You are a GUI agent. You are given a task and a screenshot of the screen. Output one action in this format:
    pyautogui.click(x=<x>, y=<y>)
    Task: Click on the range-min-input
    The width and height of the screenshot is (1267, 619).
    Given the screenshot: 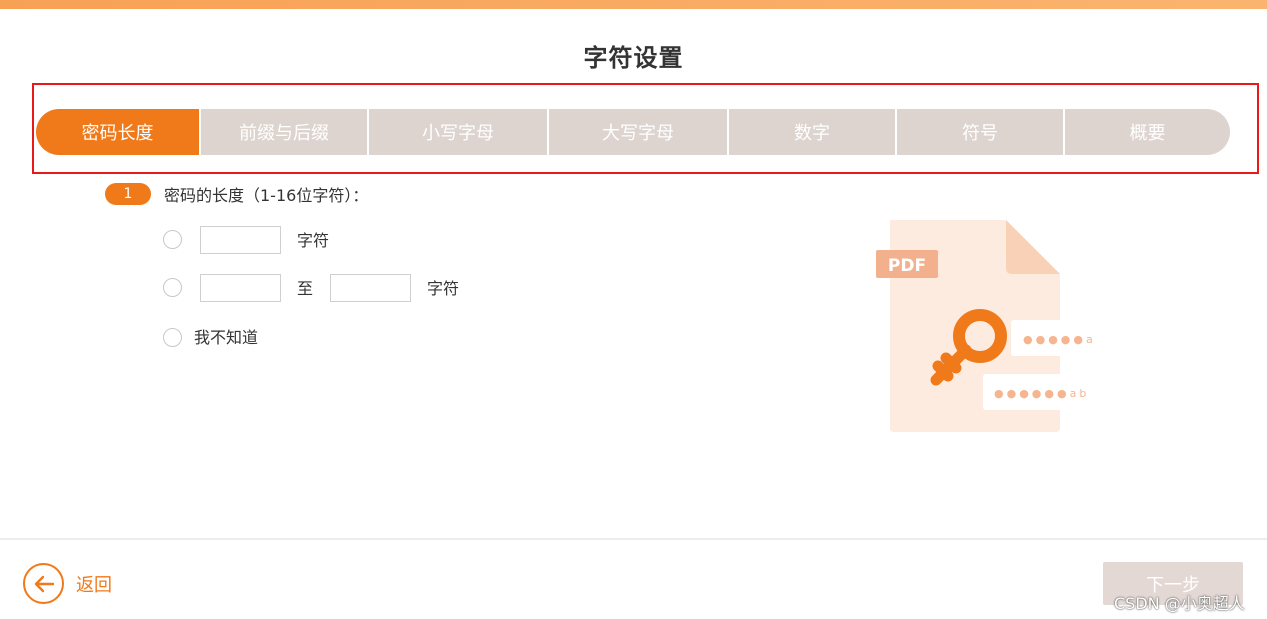 What is the action you would take?
    pyautogui.click(x=240, y=288)
    